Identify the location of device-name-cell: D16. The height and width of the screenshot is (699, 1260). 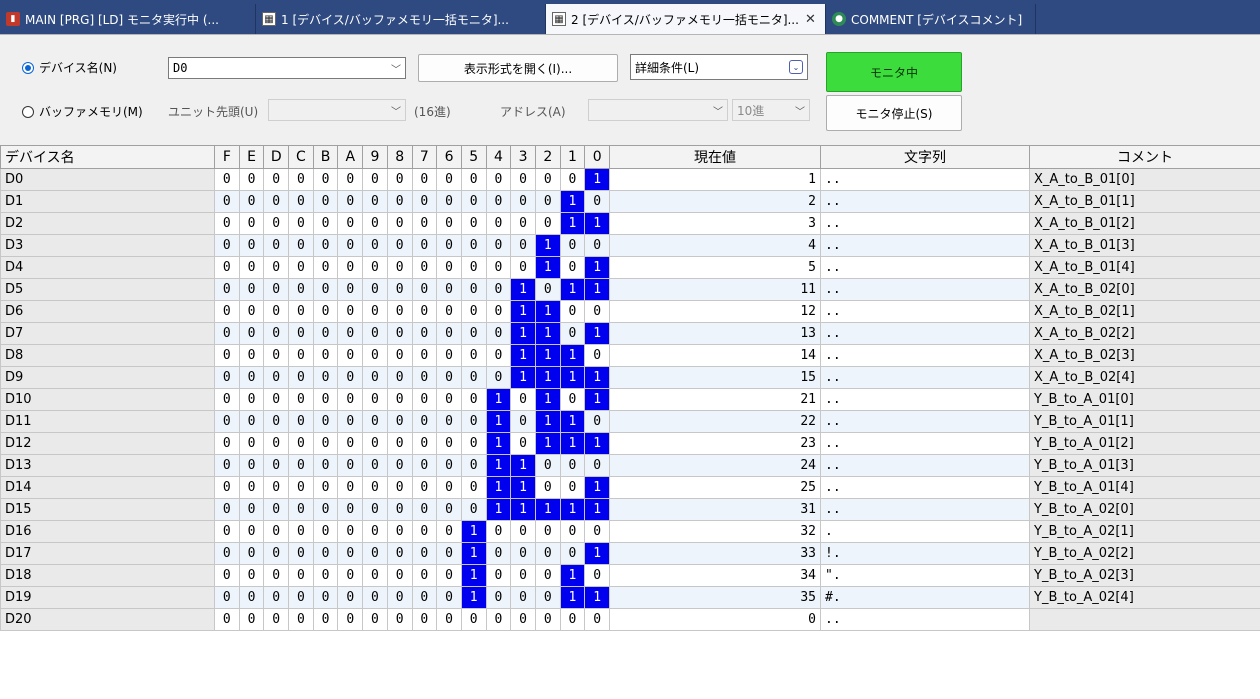
(107, 531).